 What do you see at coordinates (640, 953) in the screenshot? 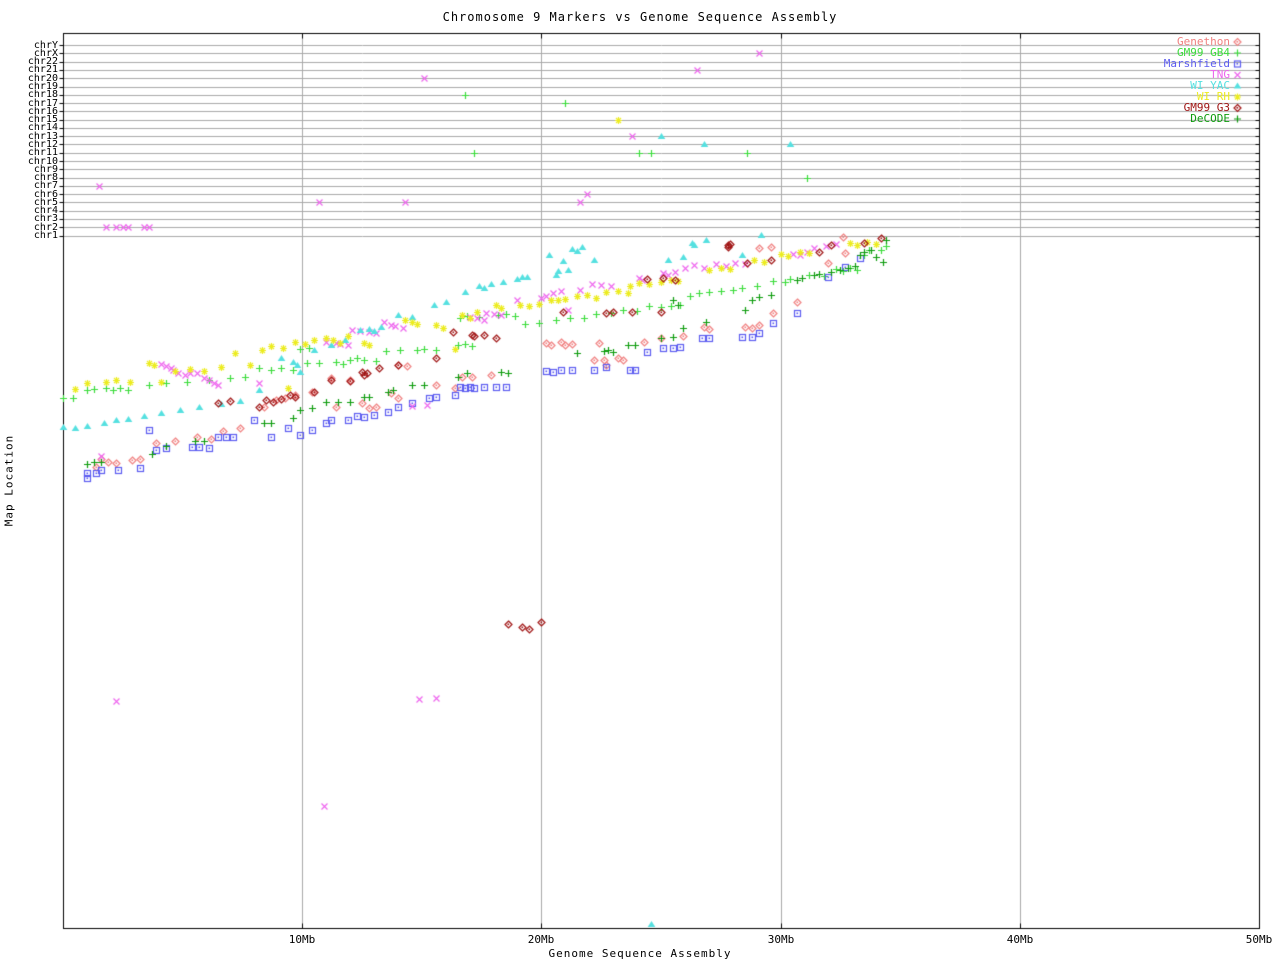
I see `x-axis-label: Genome Sequence Assembly` at bounding box center [640, 953].